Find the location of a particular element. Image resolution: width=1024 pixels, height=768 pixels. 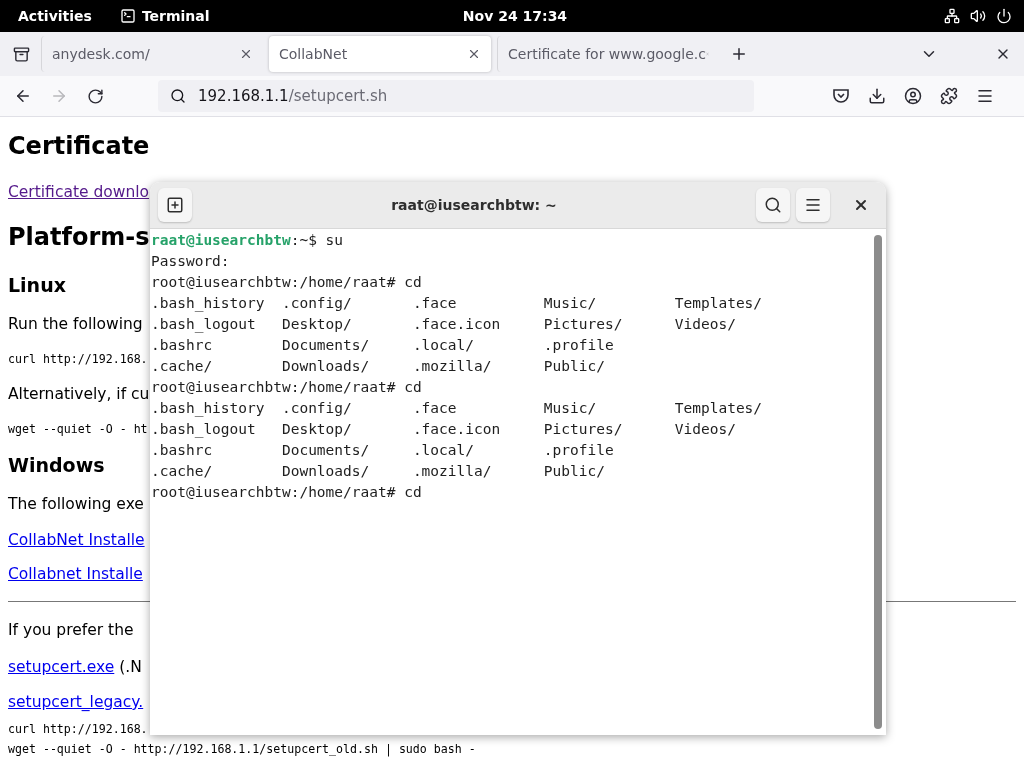

tab-title: Certificate for www.google.c is located at coordinates (607, 54).